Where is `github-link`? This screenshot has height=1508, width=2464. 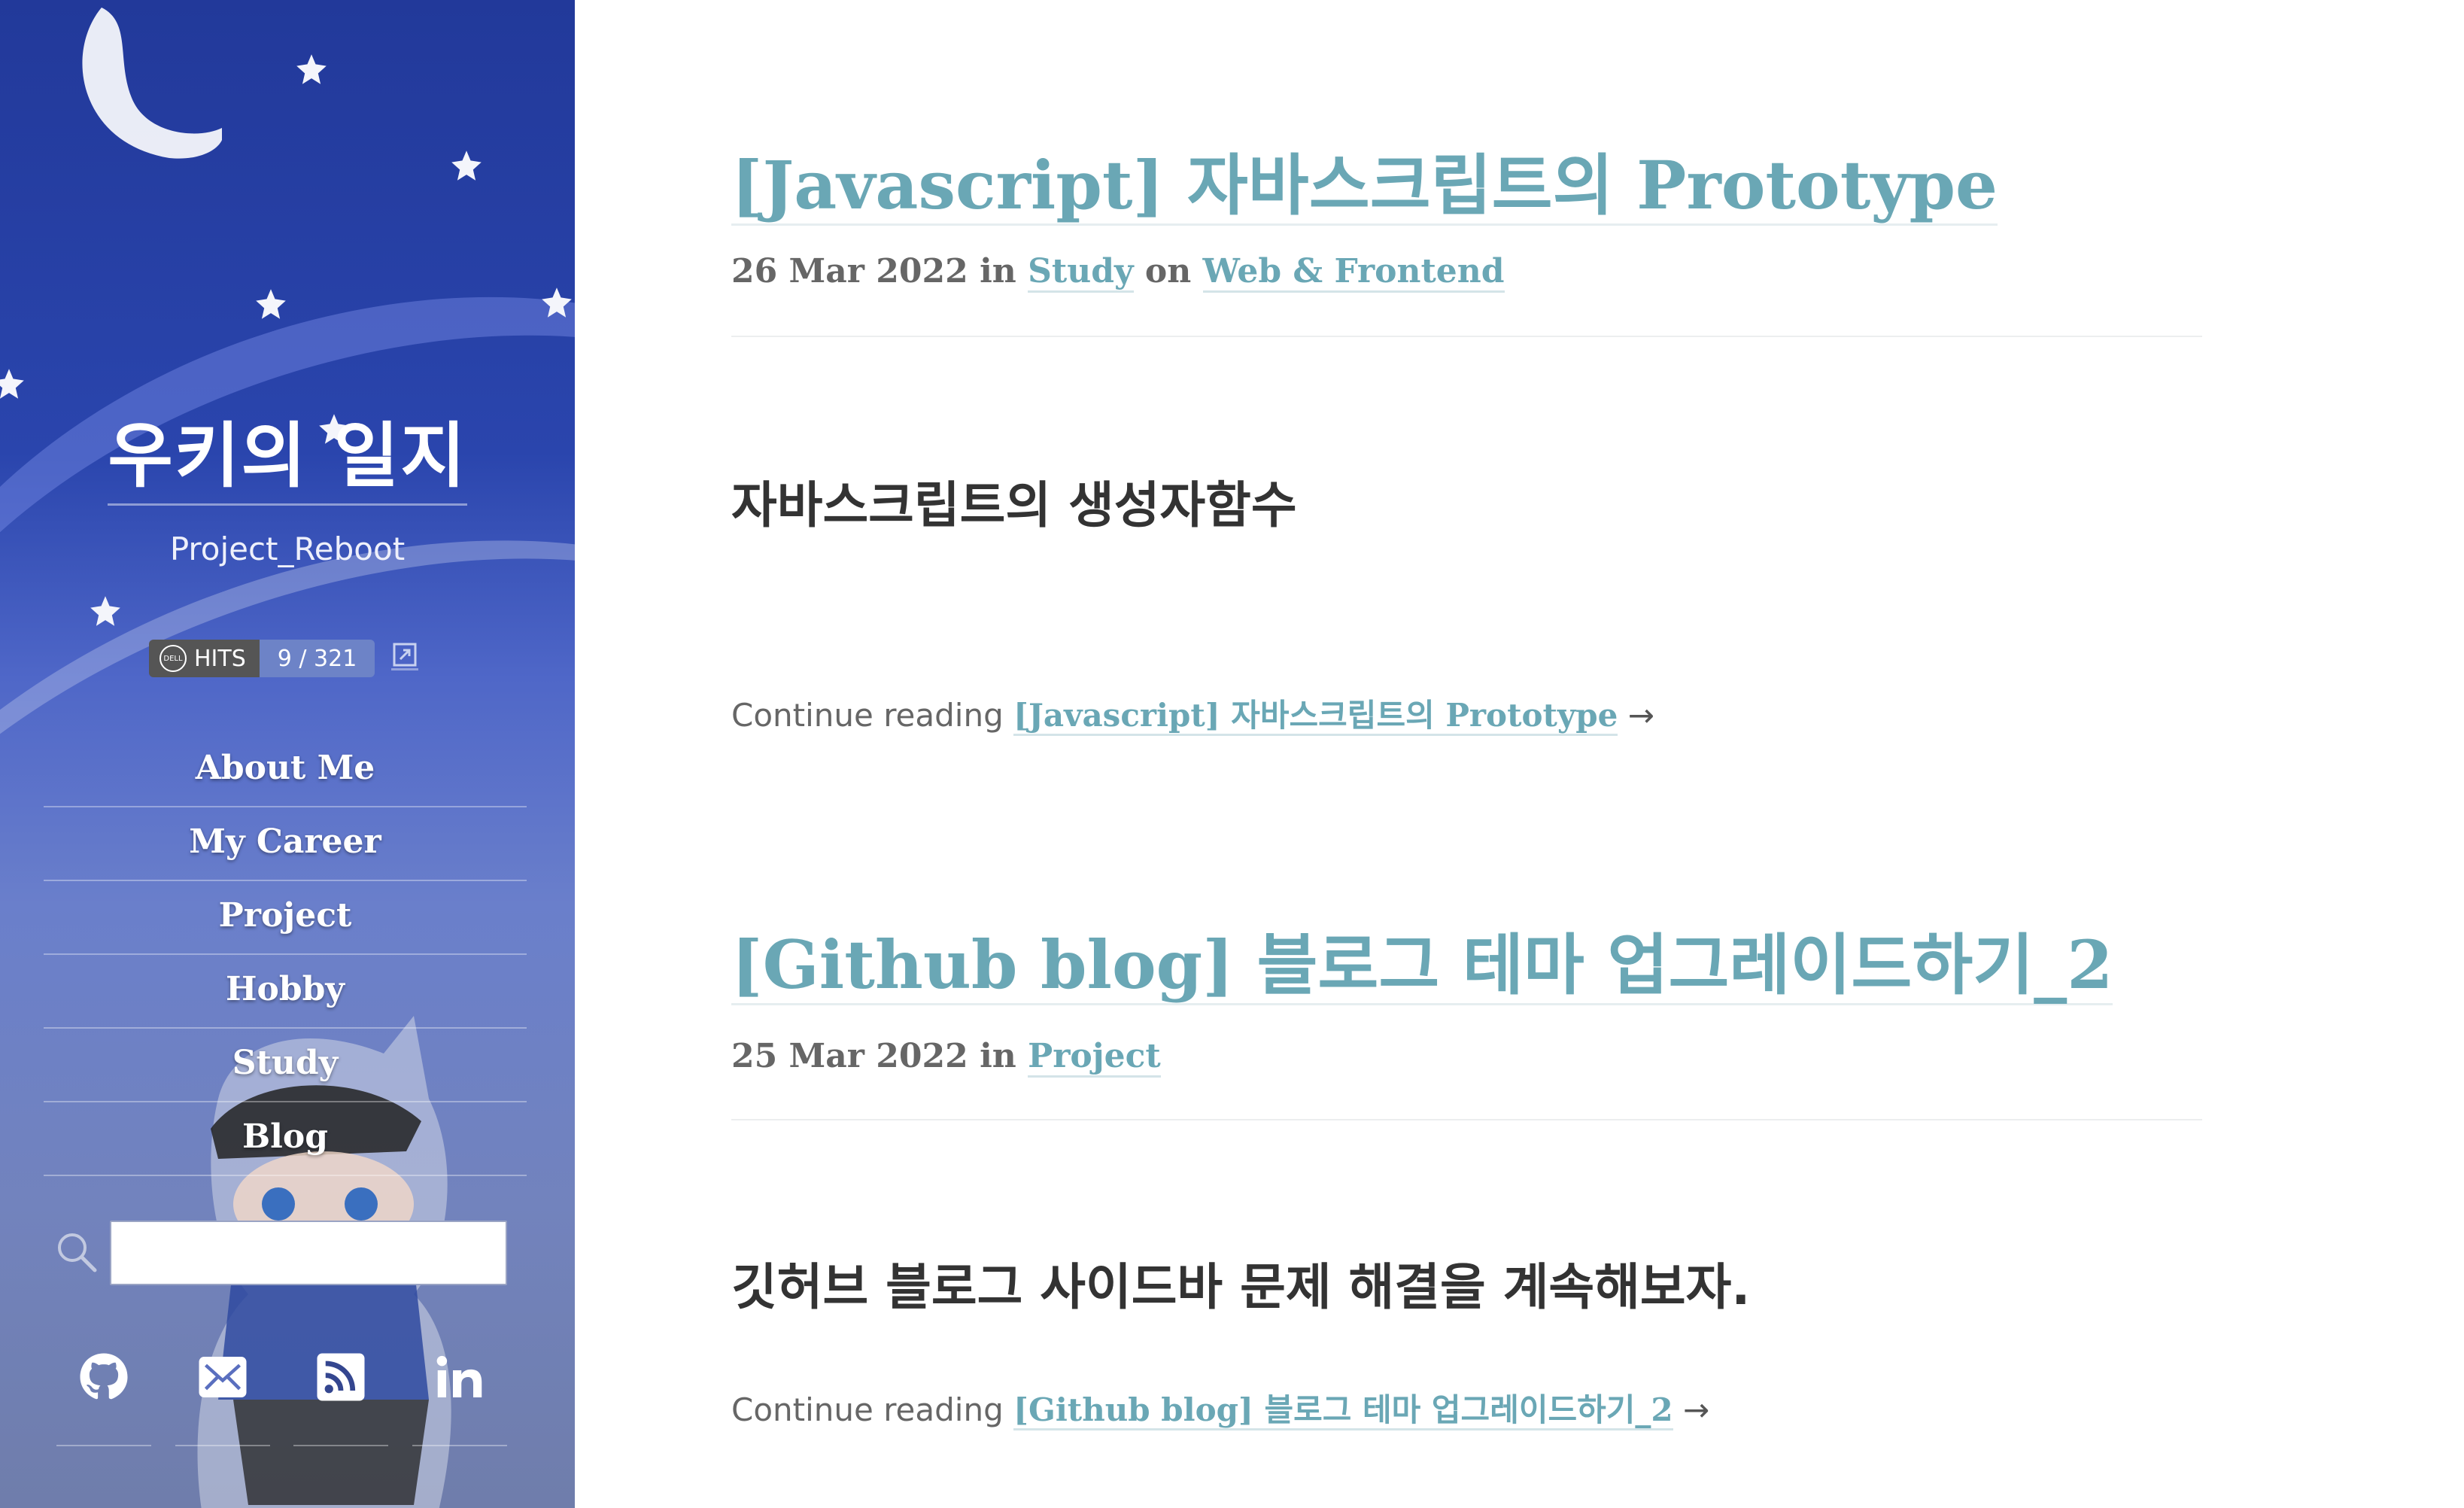
github-link is located at coordinates (103, 1392).